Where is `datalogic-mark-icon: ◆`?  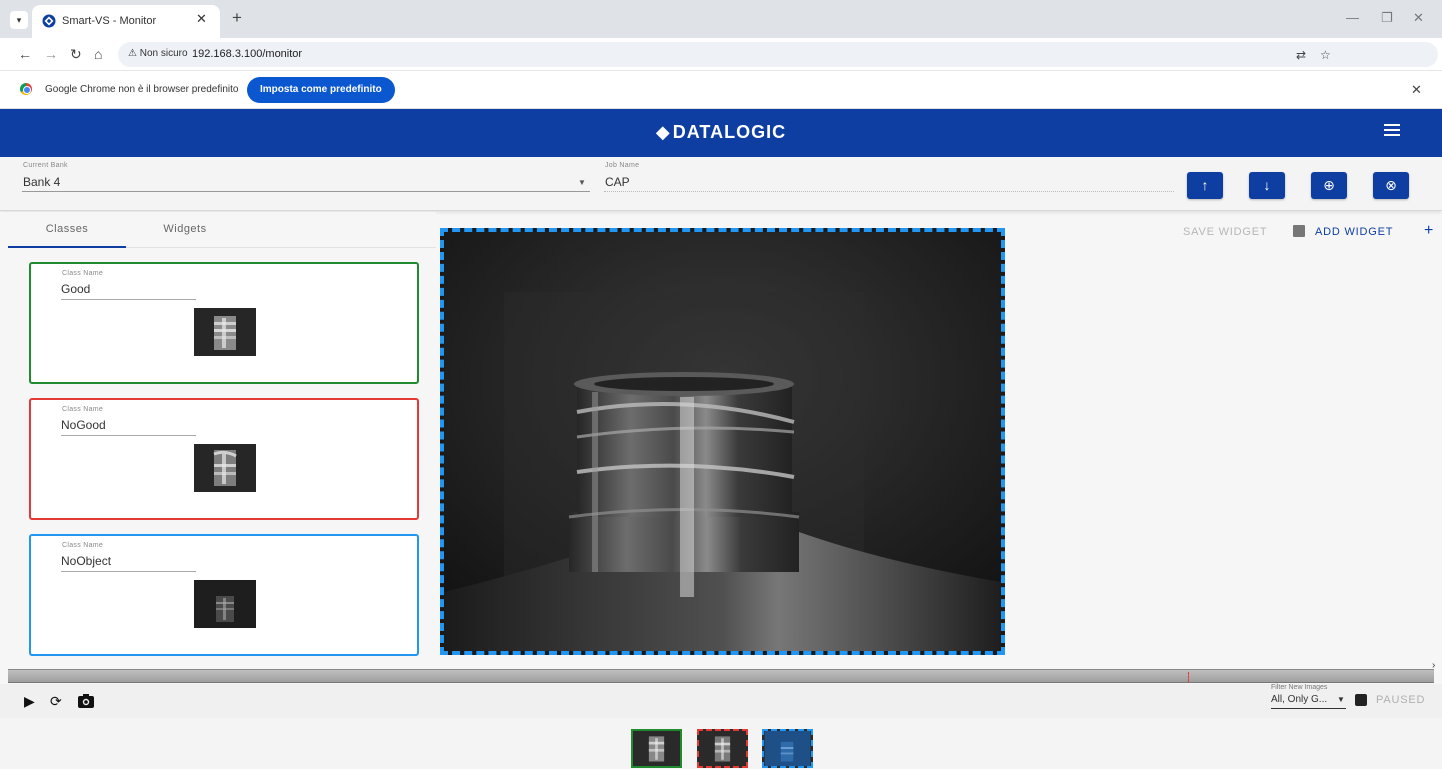
datalogic-mark-icon: ◆ is located at coordinates (663, 132).